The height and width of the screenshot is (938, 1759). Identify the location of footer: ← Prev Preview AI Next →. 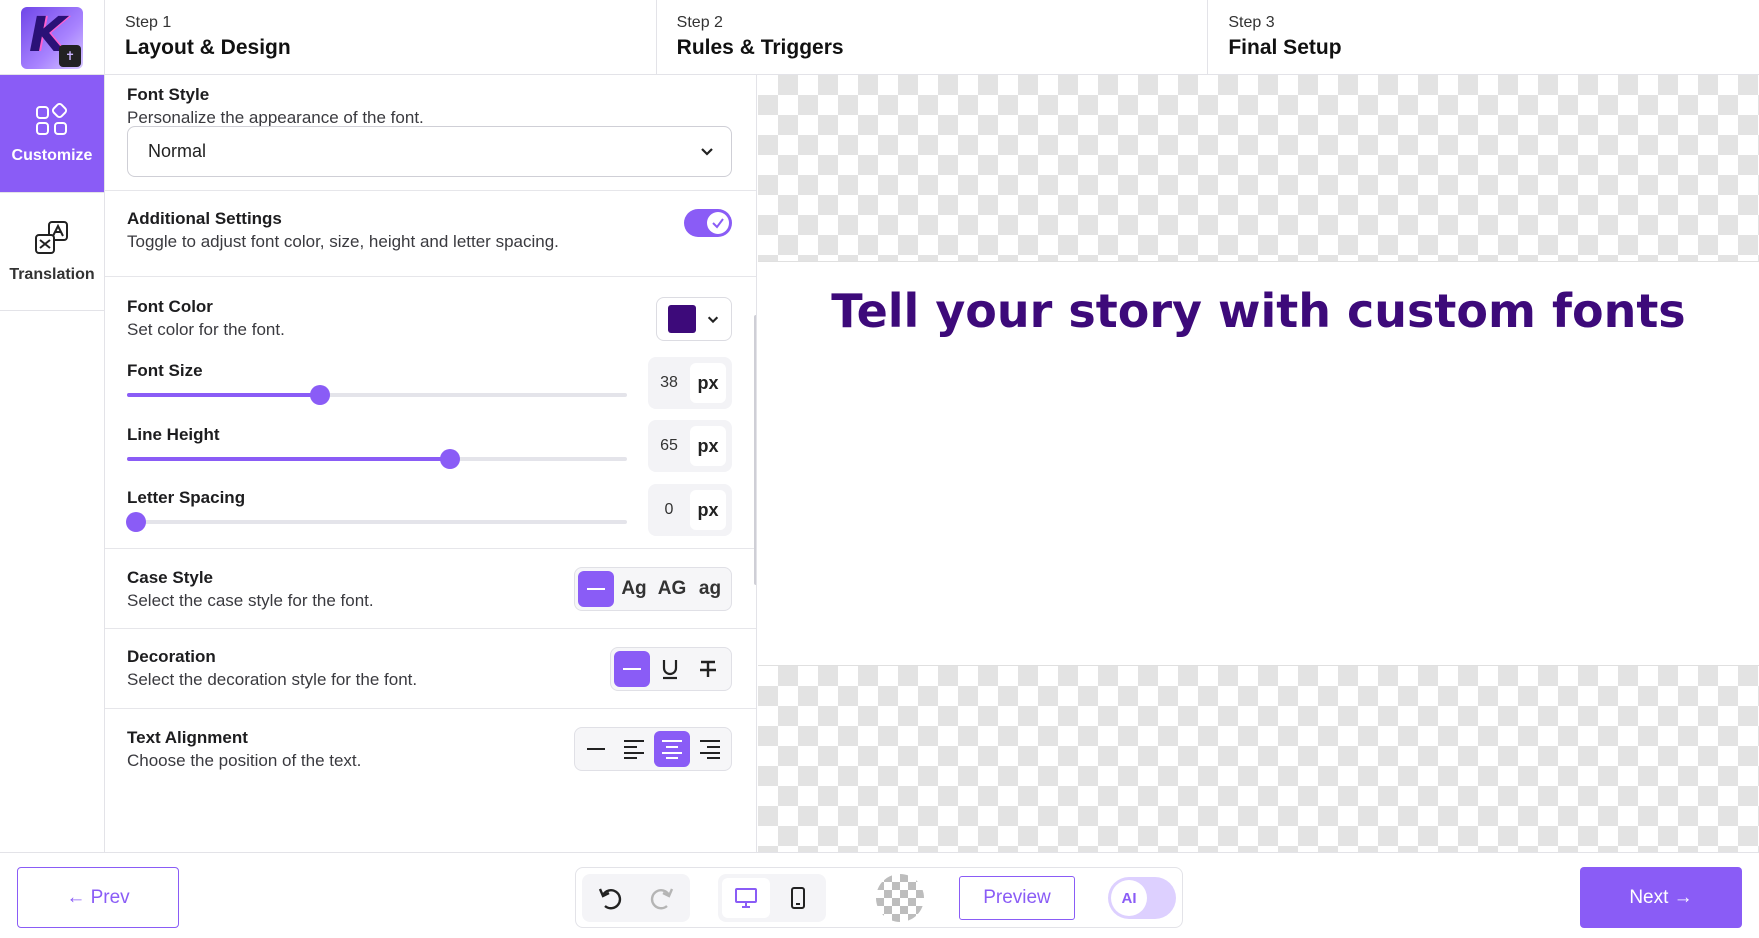
(879, 895).